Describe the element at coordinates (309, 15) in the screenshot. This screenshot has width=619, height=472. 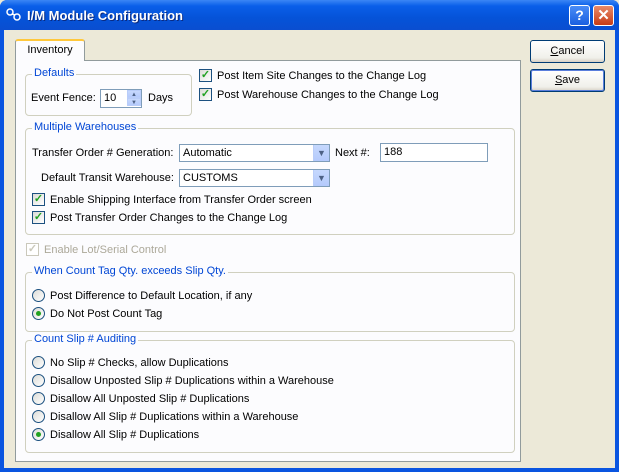
I see `title-bar: I/M Module Configuration ? ✕` at that location.